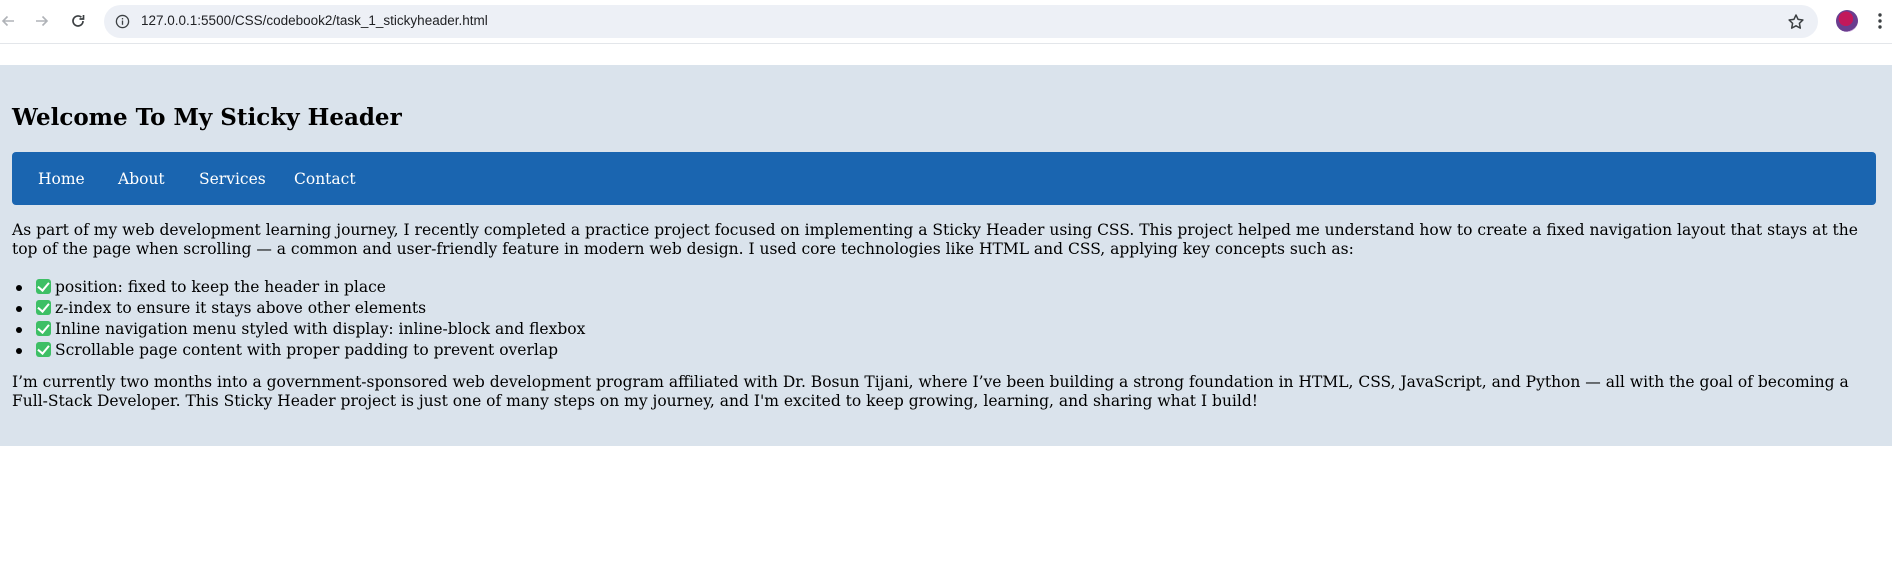 Image resolution: width=1892 pixels, height=586 pixels. Describe the element at coordinates (9, 21) in the screenshot. I see `back-arrow-icon` at that location.